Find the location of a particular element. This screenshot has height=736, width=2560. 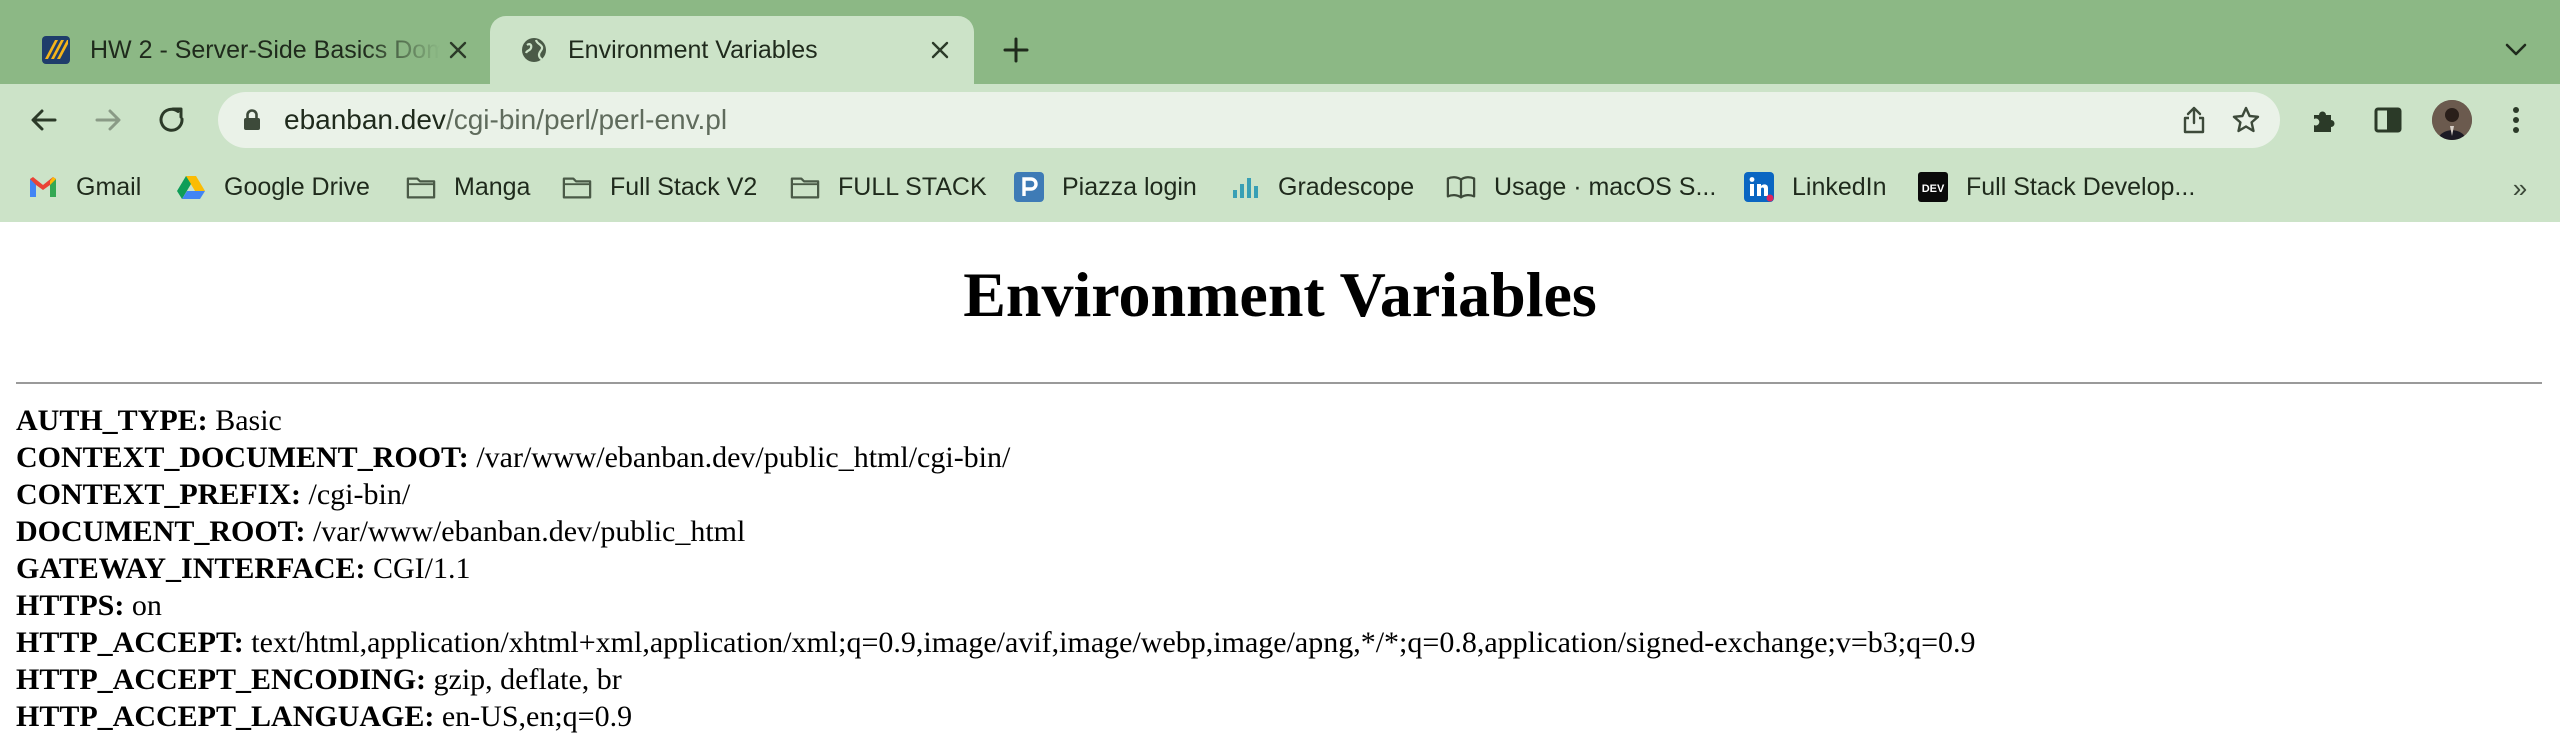

bookmark-full-stack-v2: Full Stack V2 is located at coordinates (659, 187).